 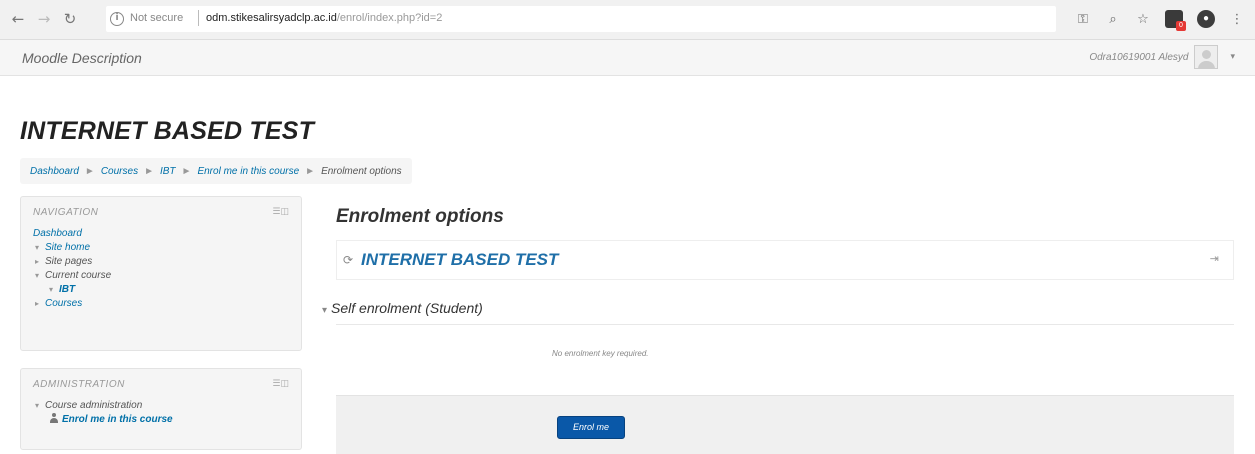 I want to click on breadcrumb-courses: Courses, so click(x=119, y=171).